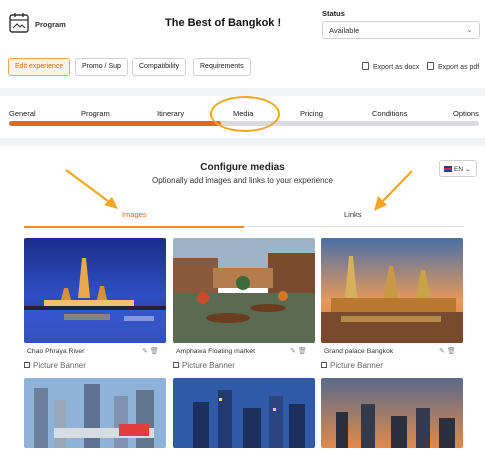 The height and width of the screenshot is (450, 485). Describe the element at coordinates (353, 214) in the screenshot. I see `tab-links: Links` at that location.